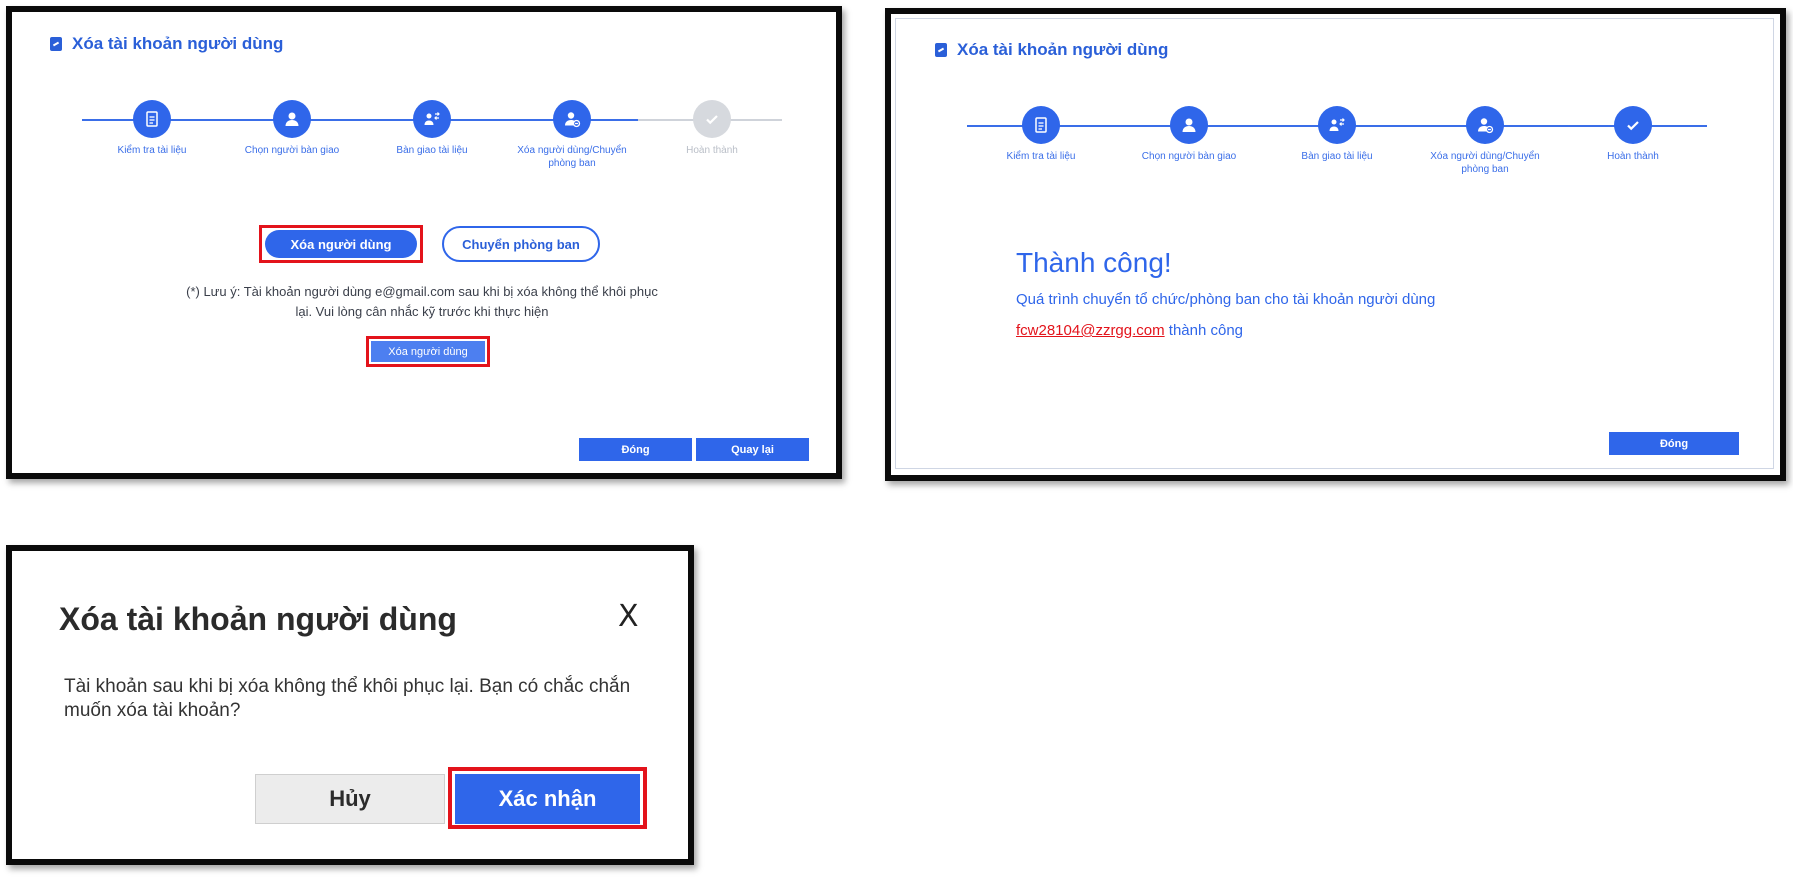 The width and height of the screenshot is (1793, 877). What do you see at coordinates (1090, 330) in the screenshot?
I see `user-email-link: fcw28104@zzrgg.com` at bounding box center [1090, 330].